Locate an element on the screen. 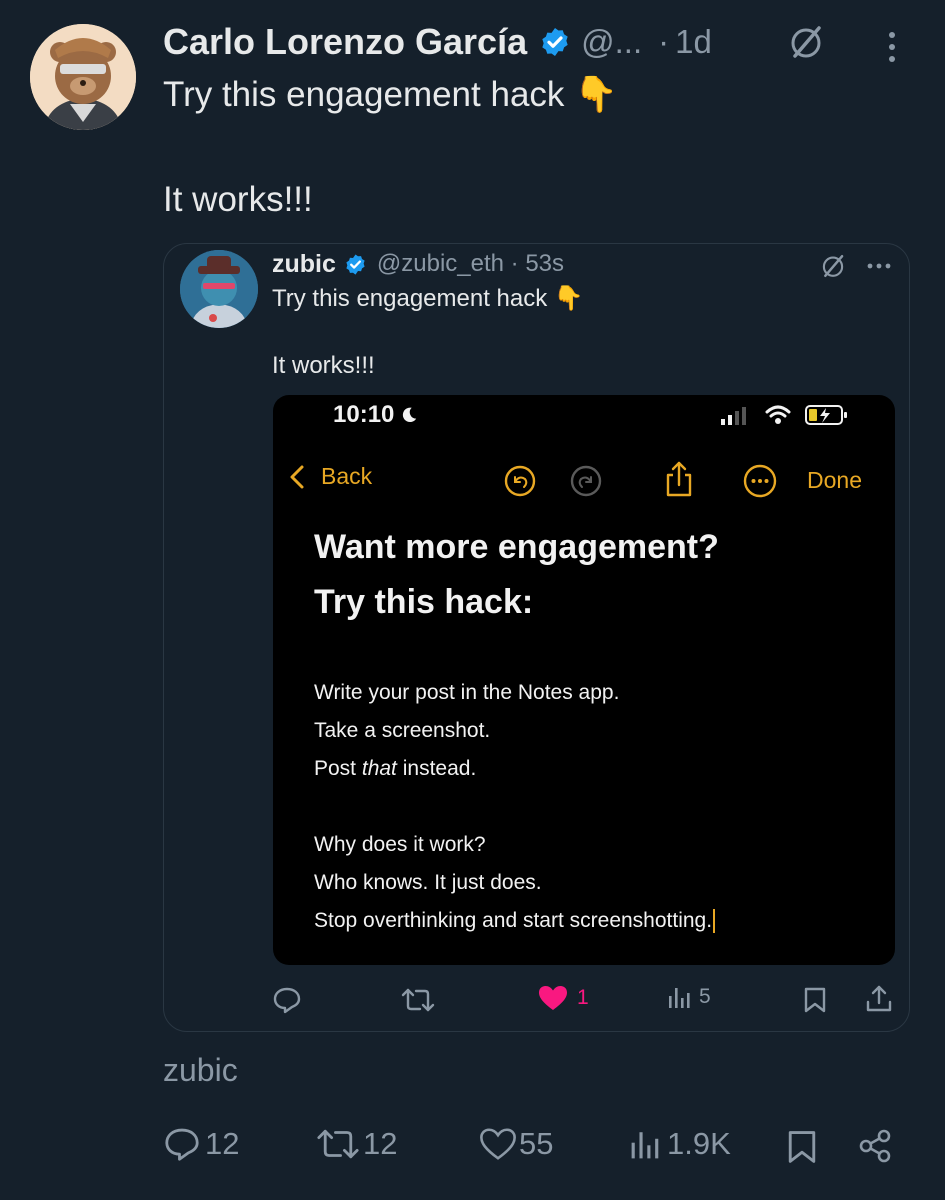 Image resolution: width=945 pixels, height=1200 pixels. quoted-views-button: 5 is located at coordinates (689, 997).